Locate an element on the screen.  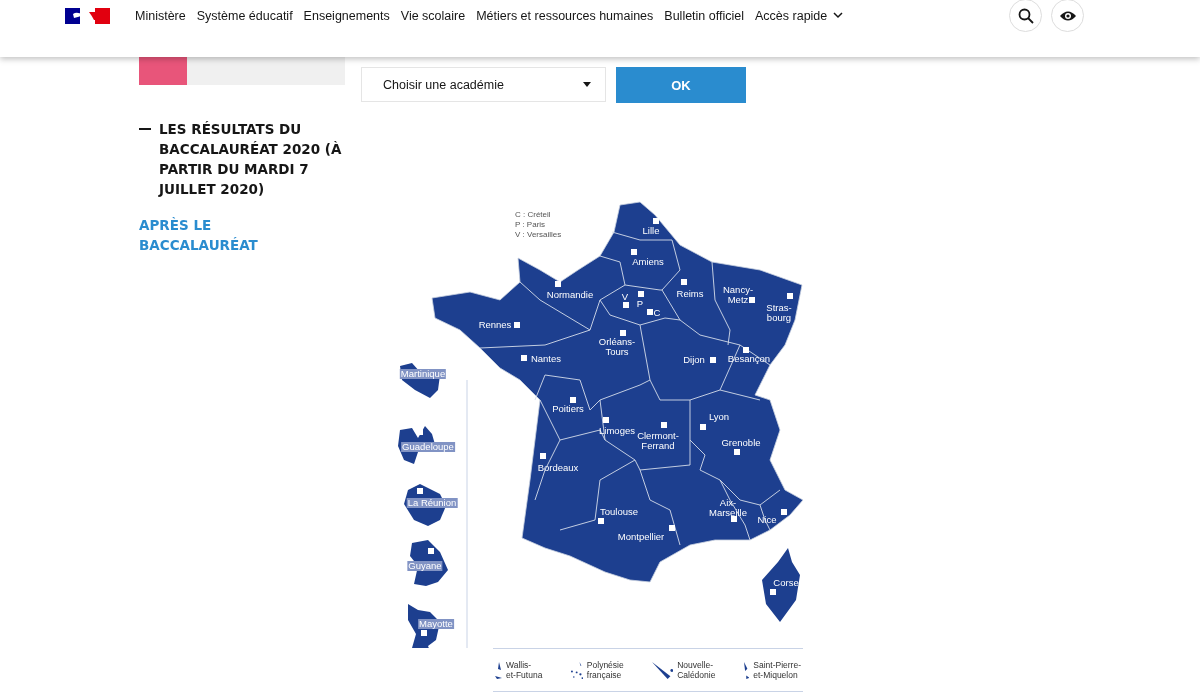
search-button is located at coordinates (1025, 16).